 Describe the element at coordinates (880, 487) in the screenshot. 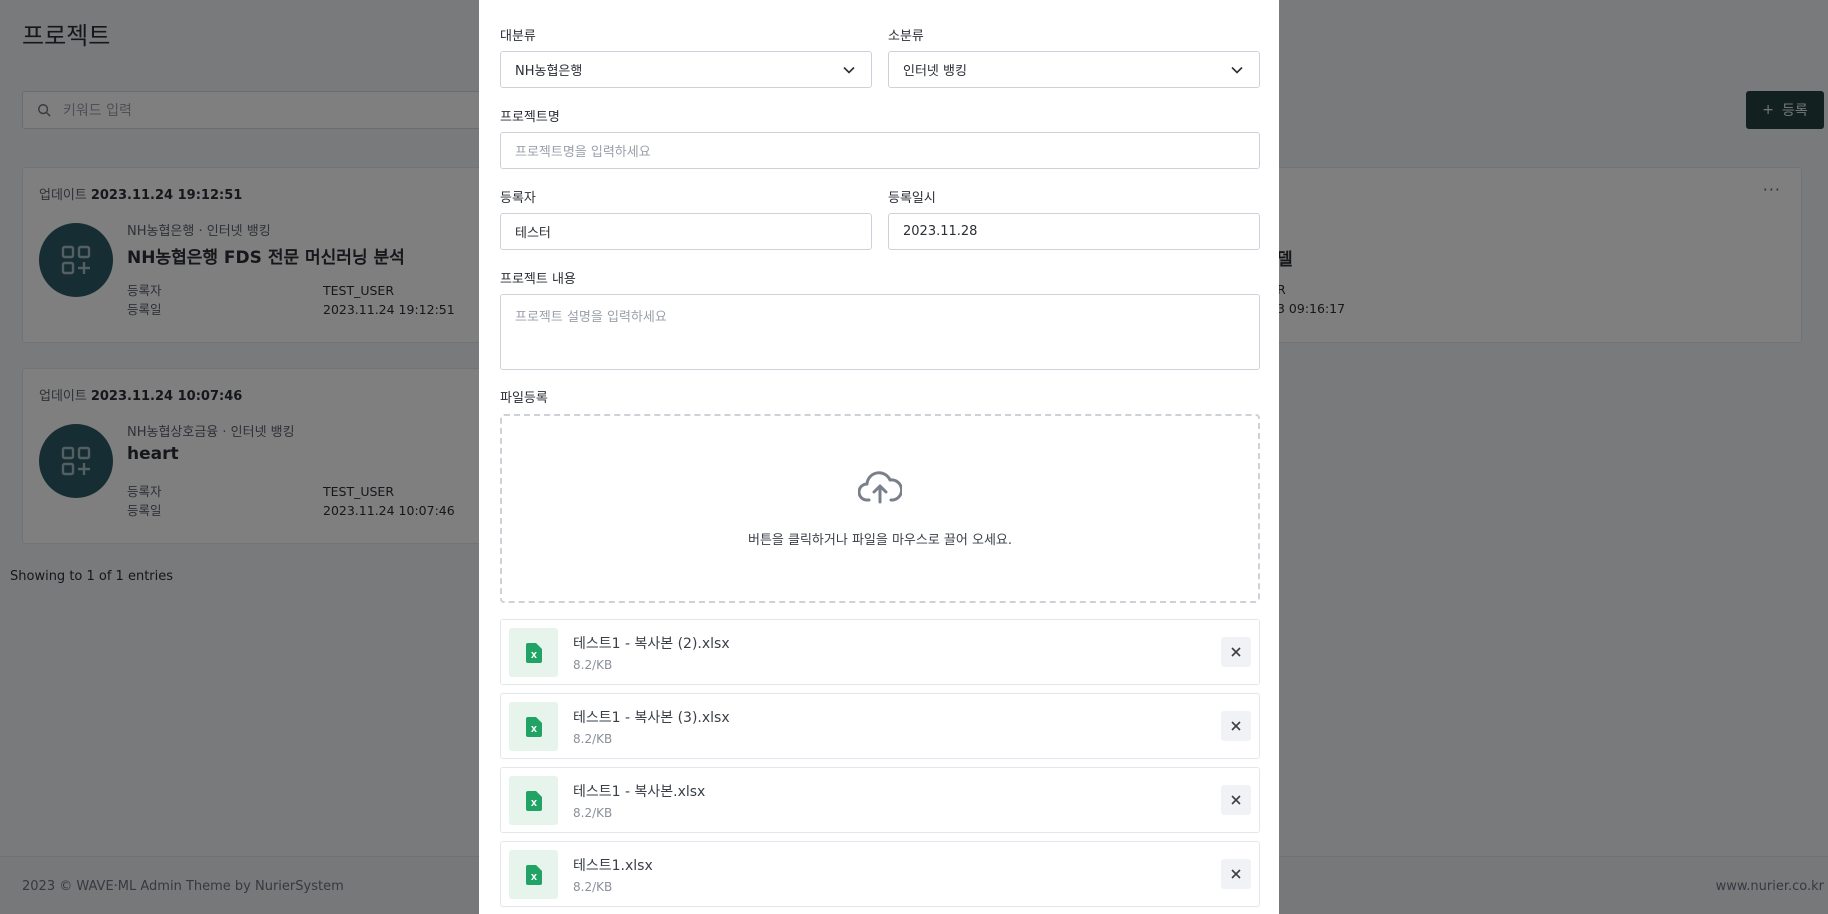

I see `cloud-upload-icon` at that location.